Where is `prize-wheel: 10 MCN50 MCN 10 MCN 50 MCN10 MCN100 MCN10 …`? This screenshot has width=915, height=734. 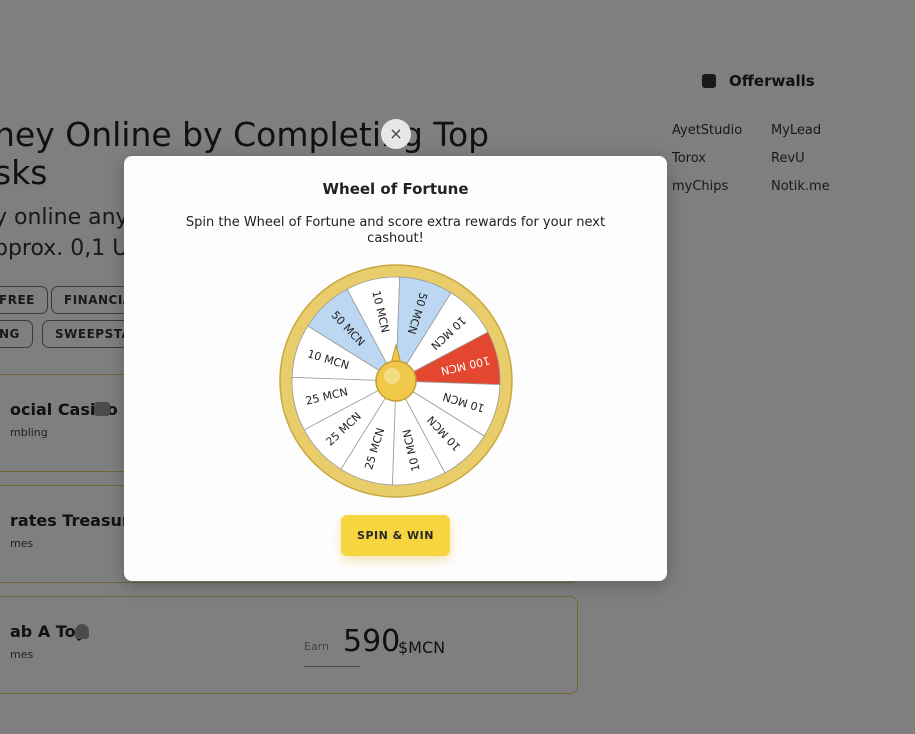
prize-wheel: 10 MCN50 MCN 10 MCN 50 MCN10 MCN100 MCN10 … is located at coordinates (396, 381).